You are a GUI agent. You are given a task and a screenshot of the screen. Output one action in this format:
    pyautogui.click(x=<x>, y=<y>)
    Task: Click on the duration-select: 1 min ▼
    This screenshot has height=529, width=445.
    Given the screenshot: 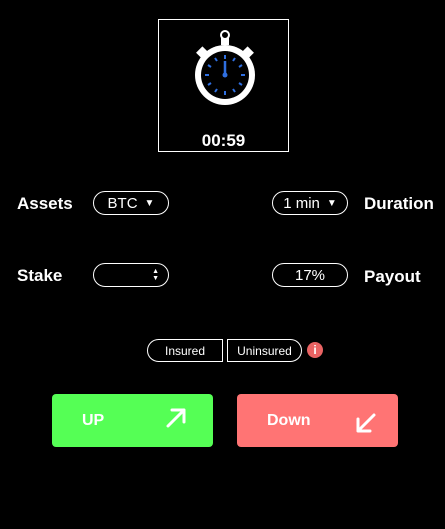 What is the action you would take?
    pyautogui.click(x=310, y=203)
    